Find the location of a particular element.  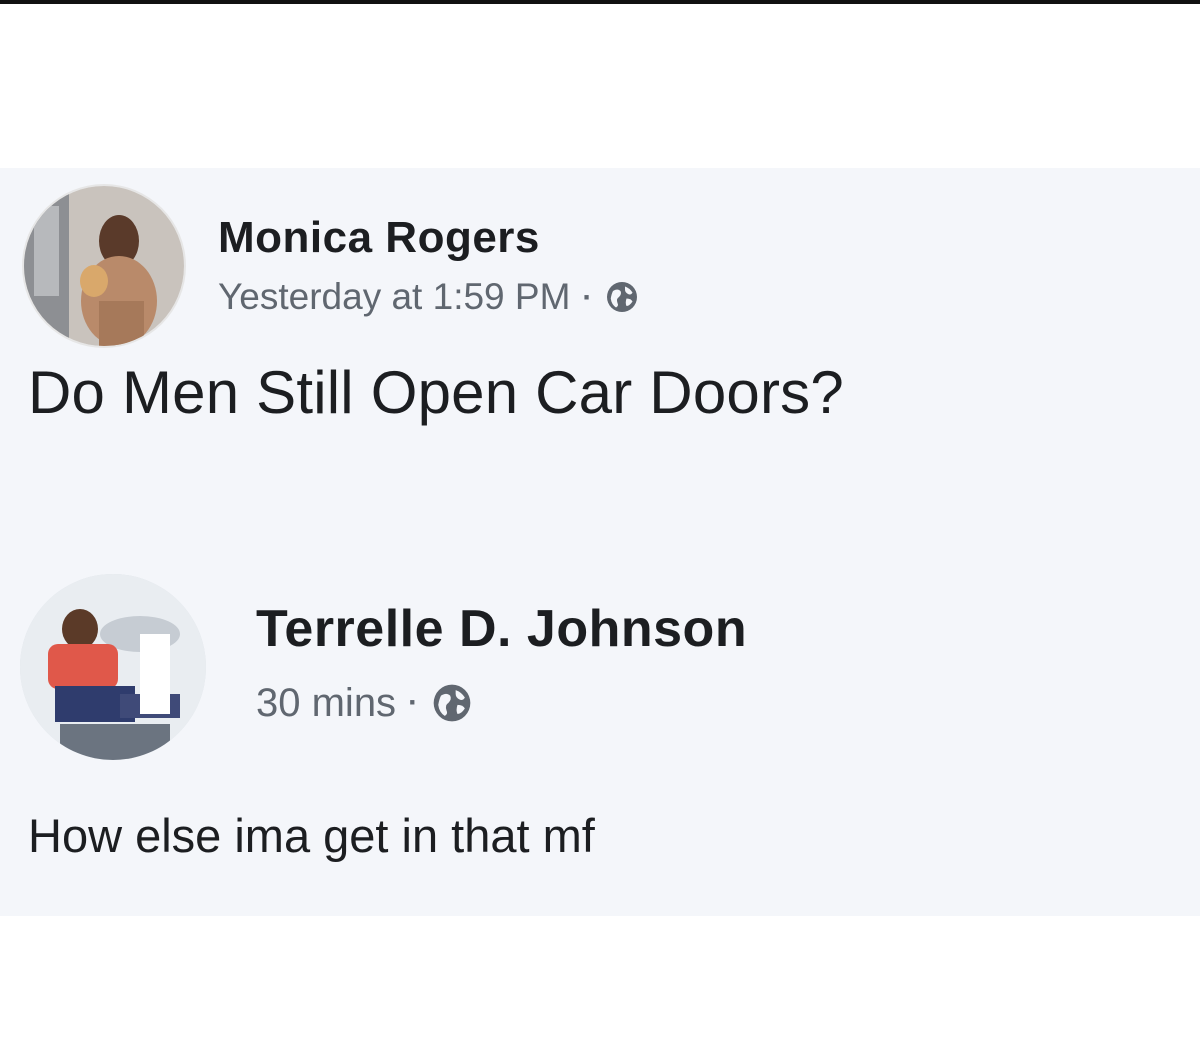

post-body-text: Do Men Still Open Car Doors? is located at coordinates (436, 392).